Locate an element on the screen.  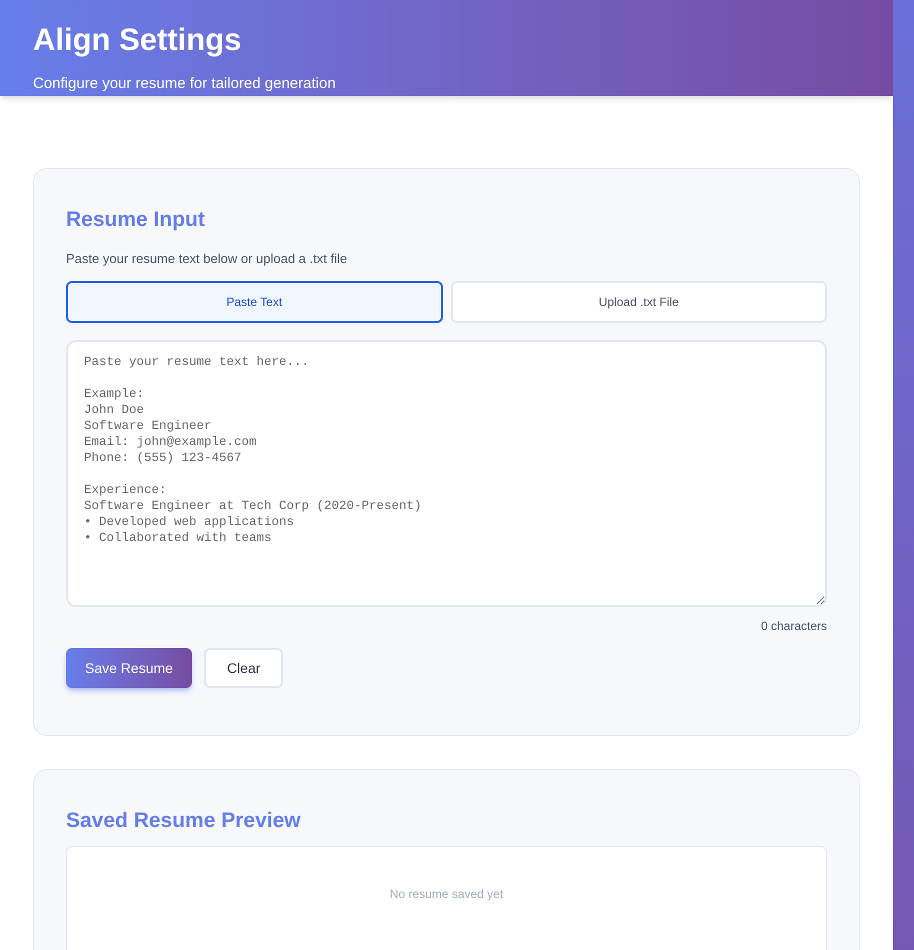
tab: Paste Text is located at coordinates (254, 302).